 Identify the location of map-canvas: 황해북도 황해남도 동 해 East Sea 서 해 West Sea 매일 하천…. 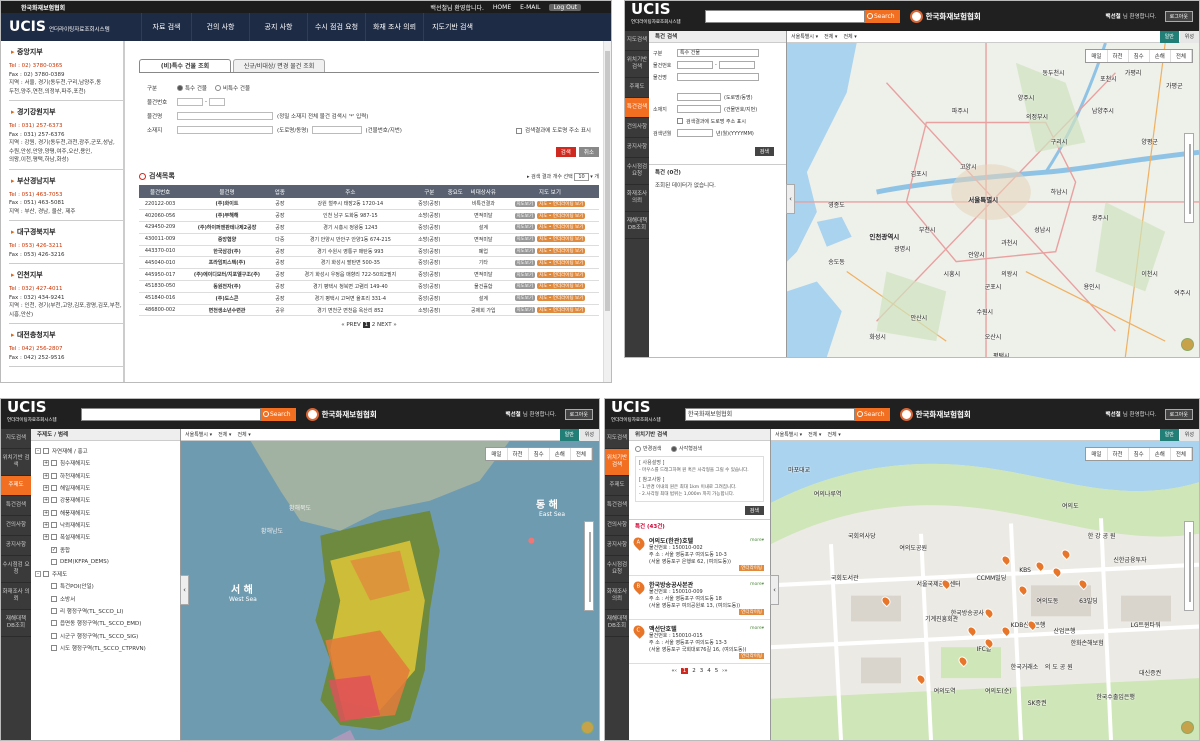
(390, 590).